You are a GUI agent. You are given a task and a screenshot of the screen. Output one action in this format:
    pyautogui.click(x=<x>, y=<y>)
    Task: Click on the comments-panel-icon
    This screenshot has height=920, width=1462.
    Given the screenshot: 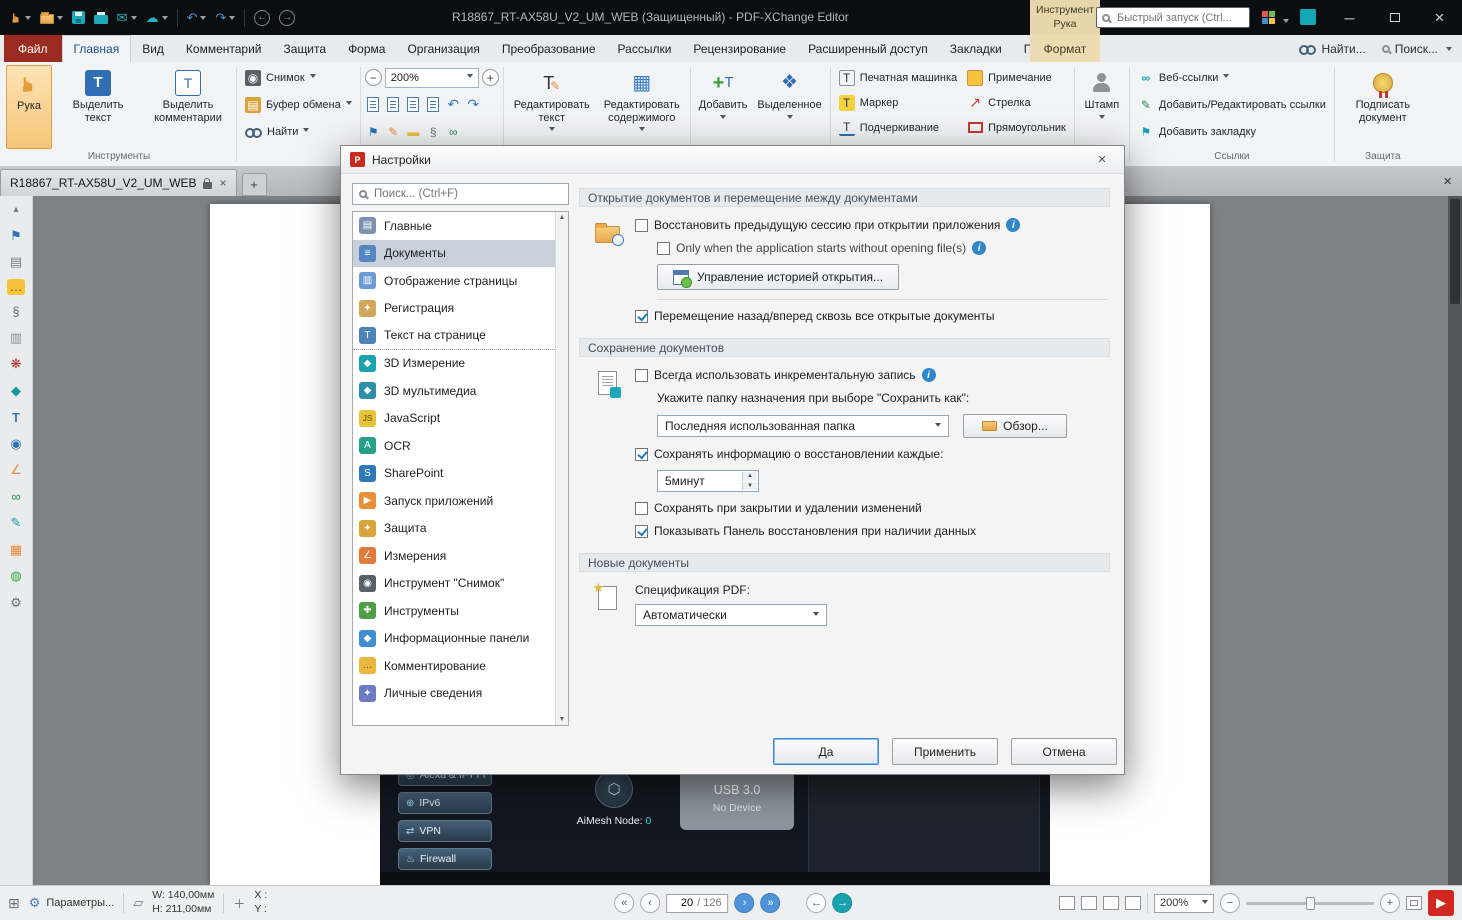 What is the action you would take?
    pyautogui.click(x=16, y=286)
    